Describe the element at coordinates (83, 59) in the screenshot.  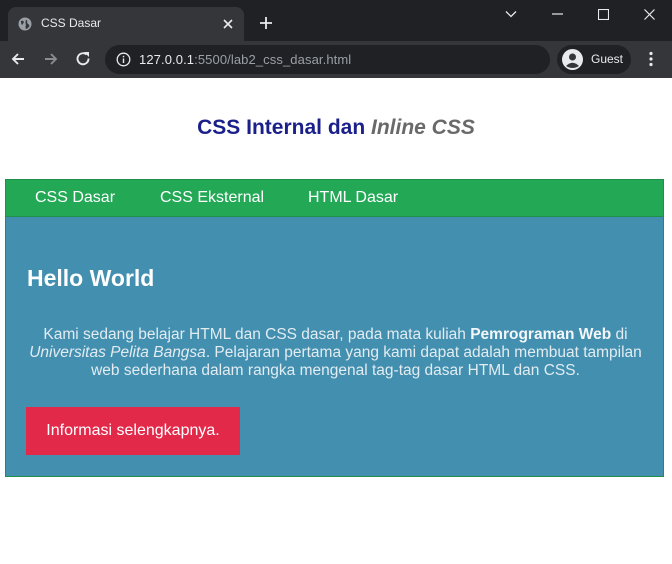
I see `reload-icon` at that location.